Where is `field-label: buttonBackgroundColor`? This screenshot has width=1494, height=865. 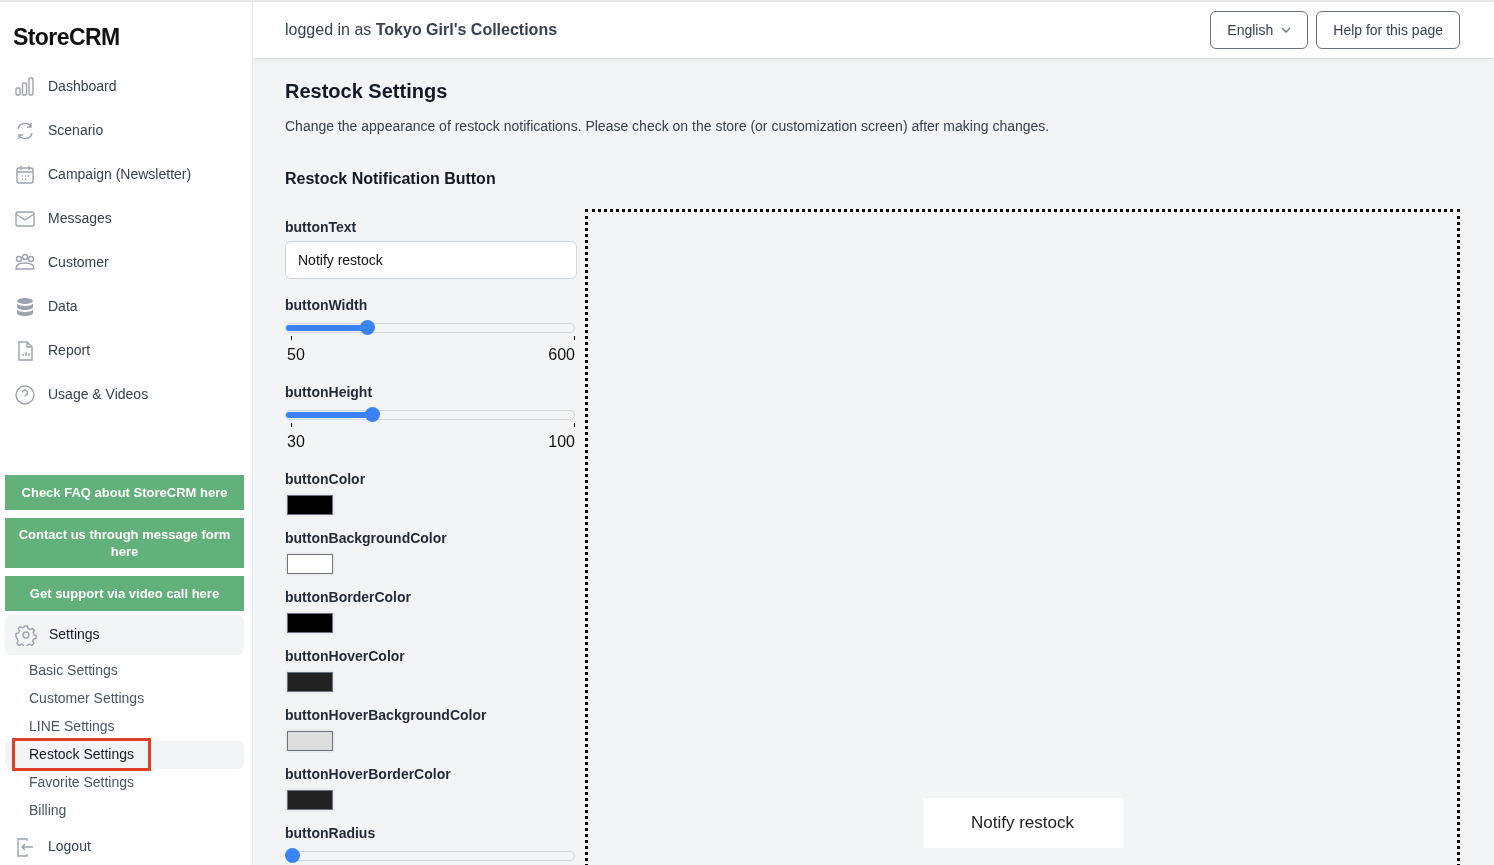
field-label: buttonBackgroundColor is located at coordinates (366, 538).